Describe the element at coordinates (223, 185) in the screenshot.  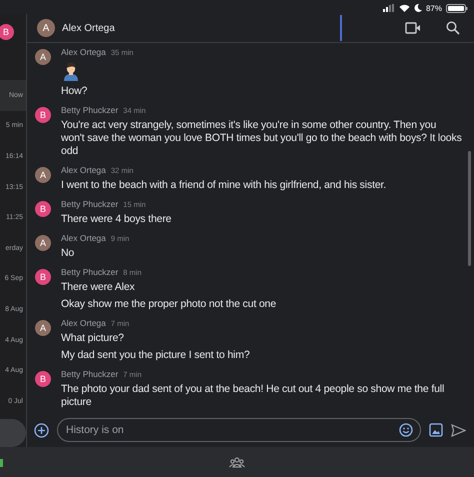
I see `message-text: I went to the beach with a friend of mine with his girlfriend, and his sister.` at that location.